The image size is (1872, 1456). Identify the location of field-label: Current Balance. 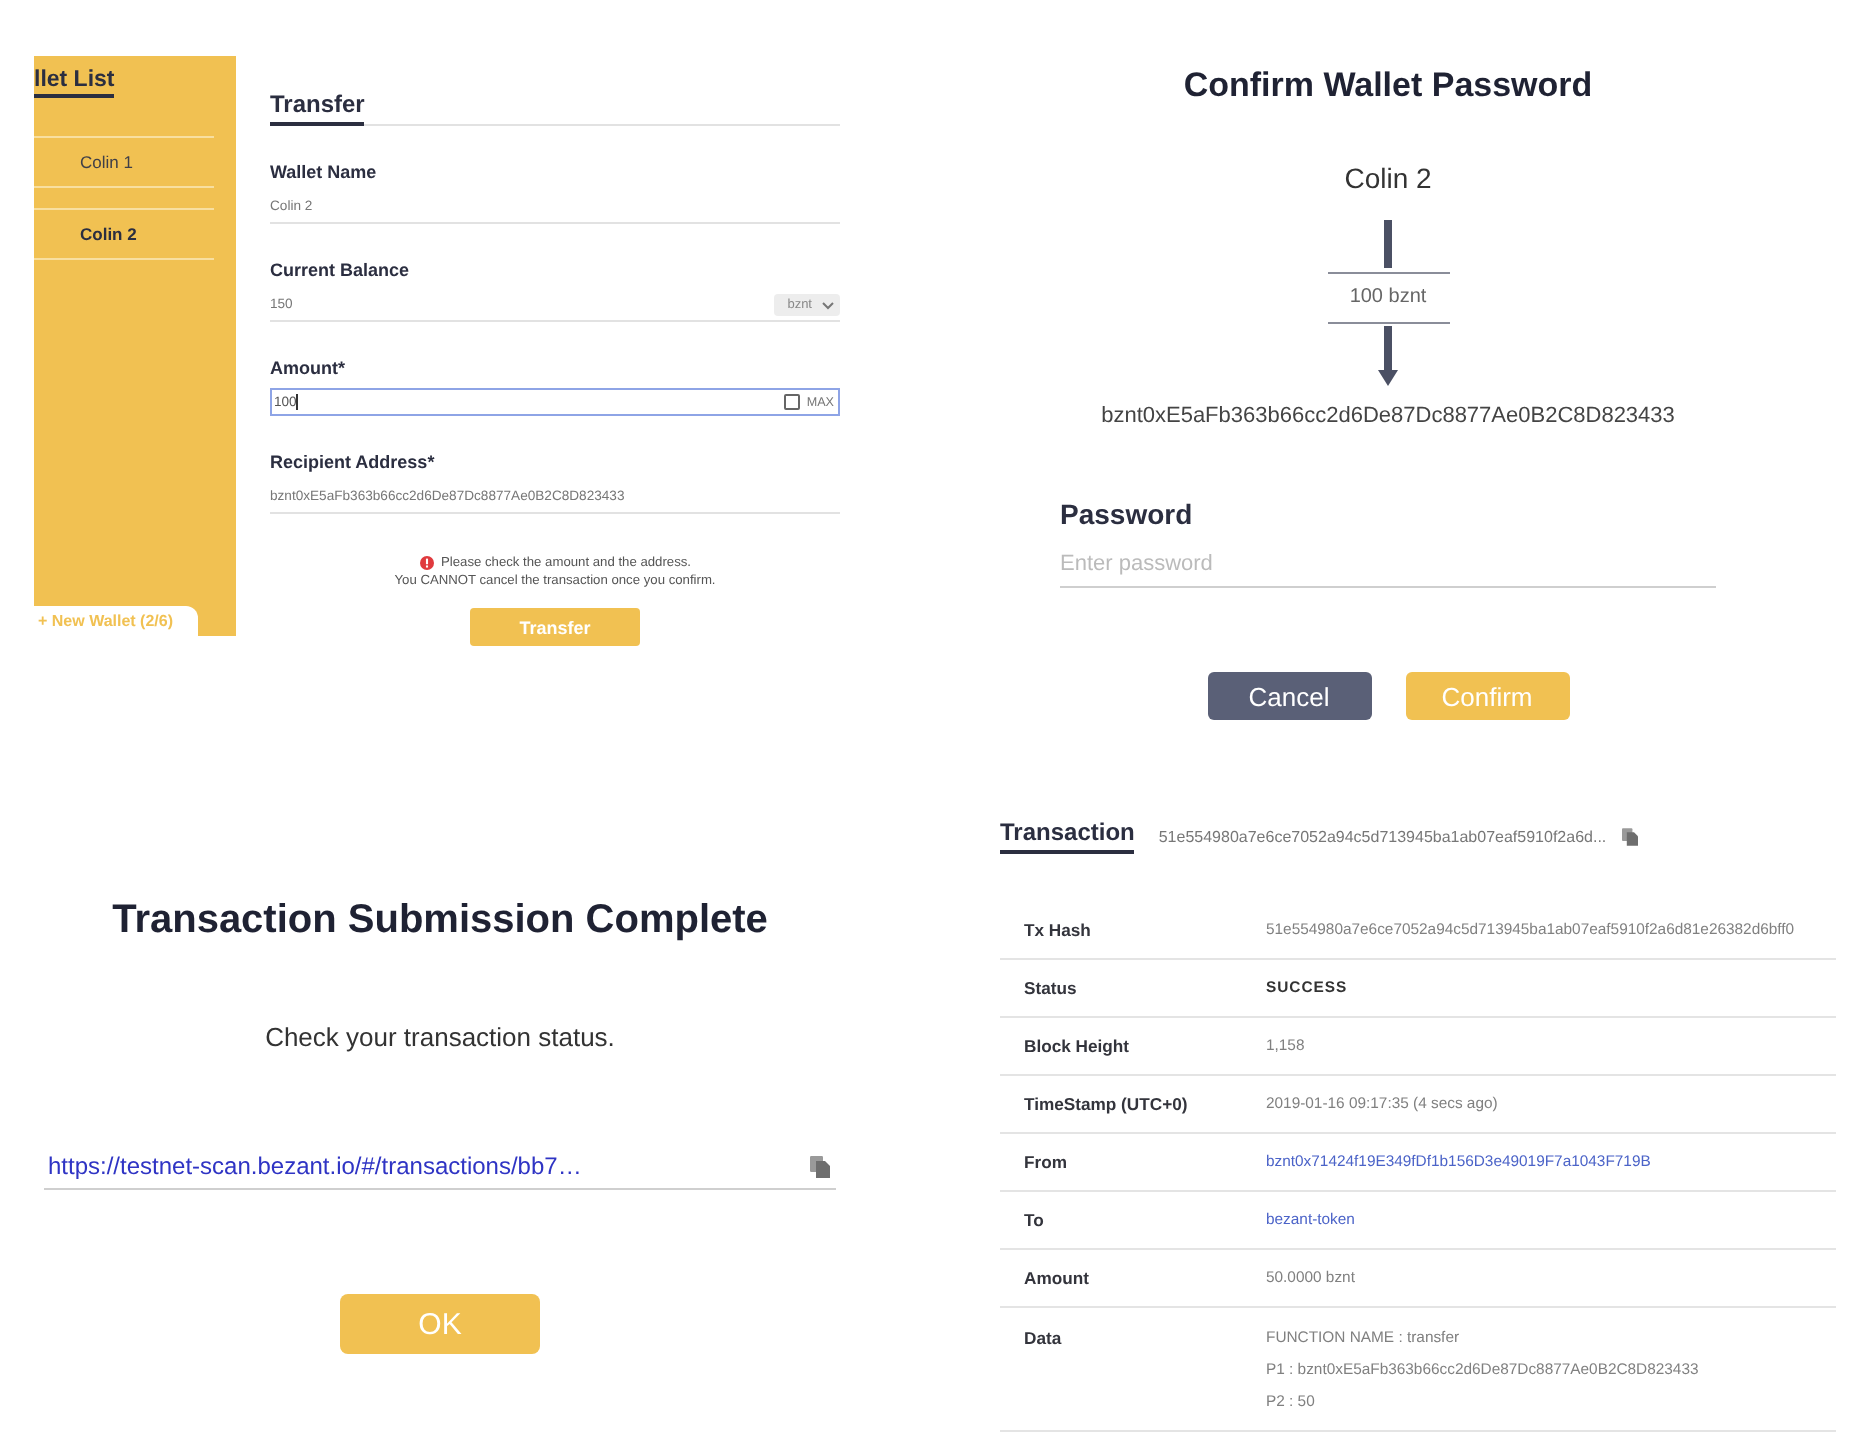
(341, 271).